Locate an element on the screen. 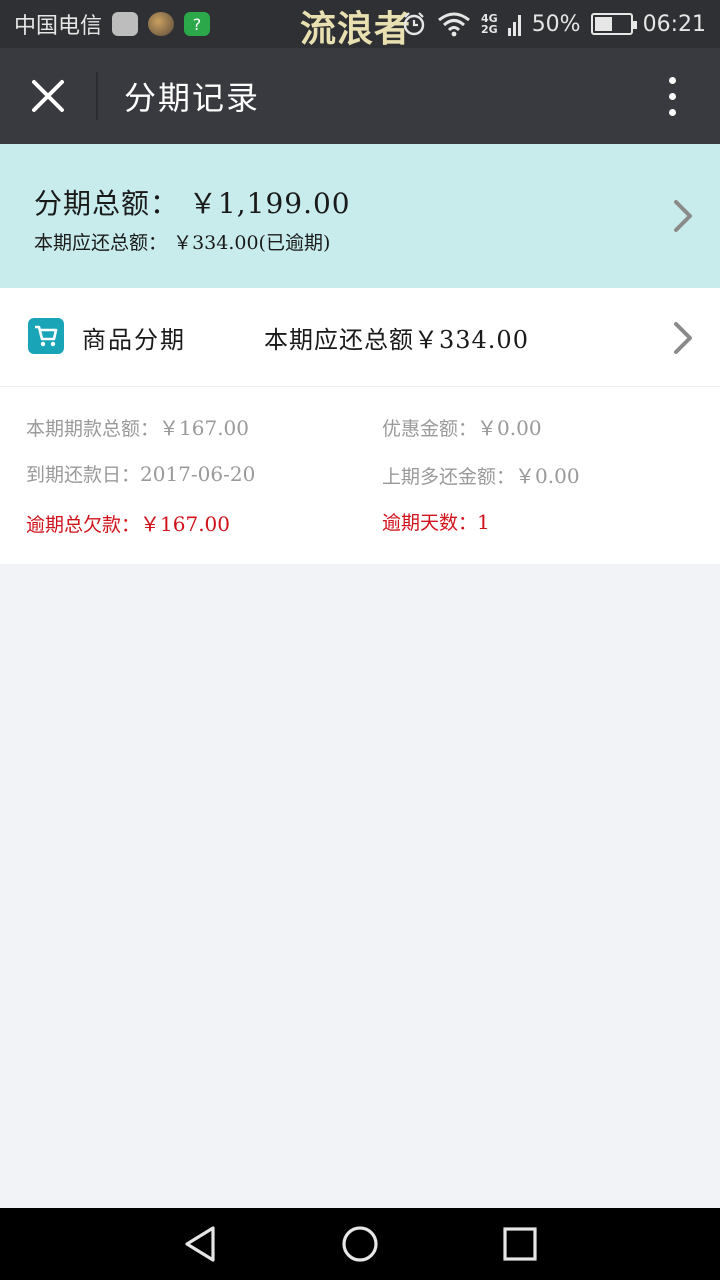 The image size is (720, 1280). back-triangle-icon is located at coordinates (200, 1244).